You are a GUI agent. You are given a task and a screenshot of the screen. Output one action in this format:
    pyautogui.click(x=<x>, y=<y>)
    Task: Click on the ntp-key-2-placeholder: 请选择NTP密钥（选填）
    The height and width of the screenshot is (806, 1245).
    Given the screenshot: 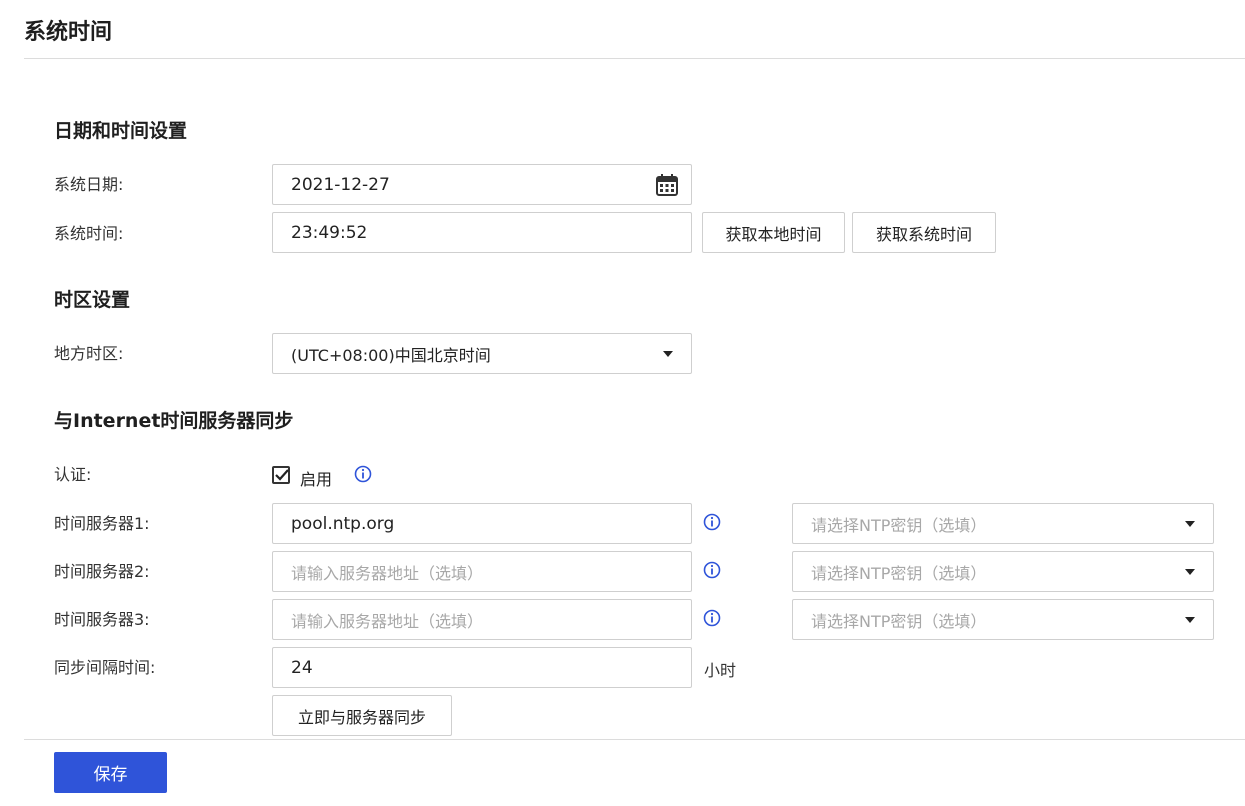 What is the action you would take?
    pyautogui.click(x=899, y=573)
    